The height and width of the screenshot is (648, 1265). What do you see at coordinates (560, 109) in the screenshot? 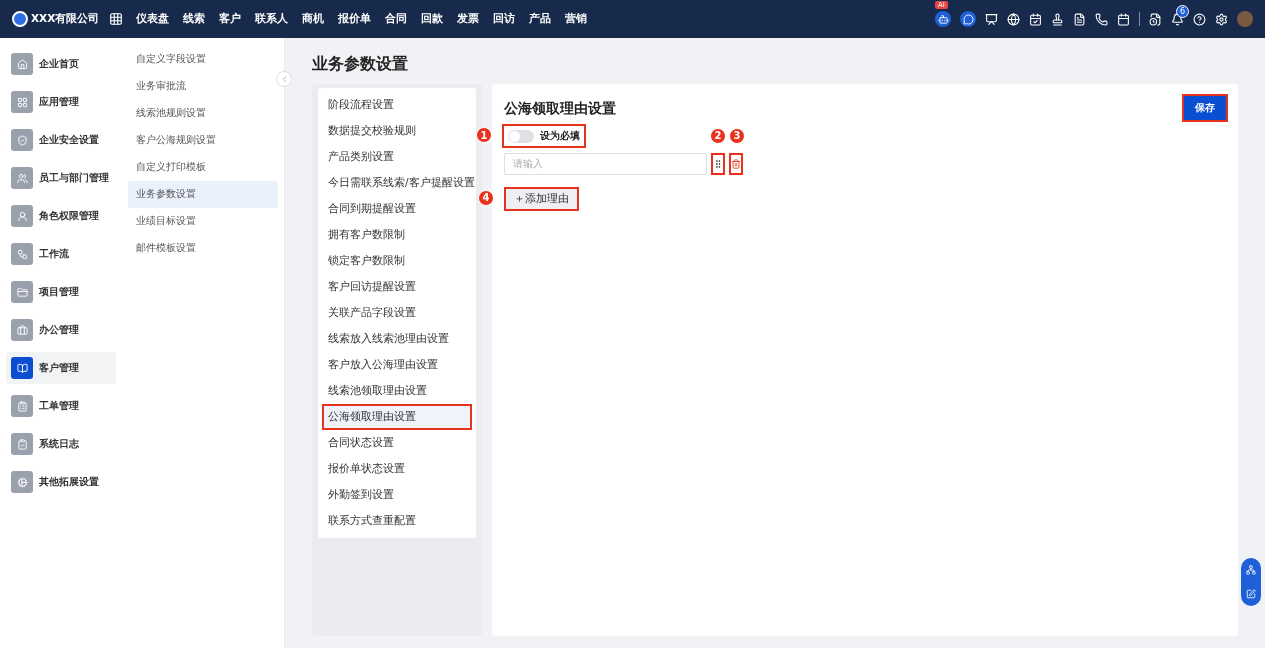
I see `card-title: 公海领取理由设置` at bounding box center [560, 109].